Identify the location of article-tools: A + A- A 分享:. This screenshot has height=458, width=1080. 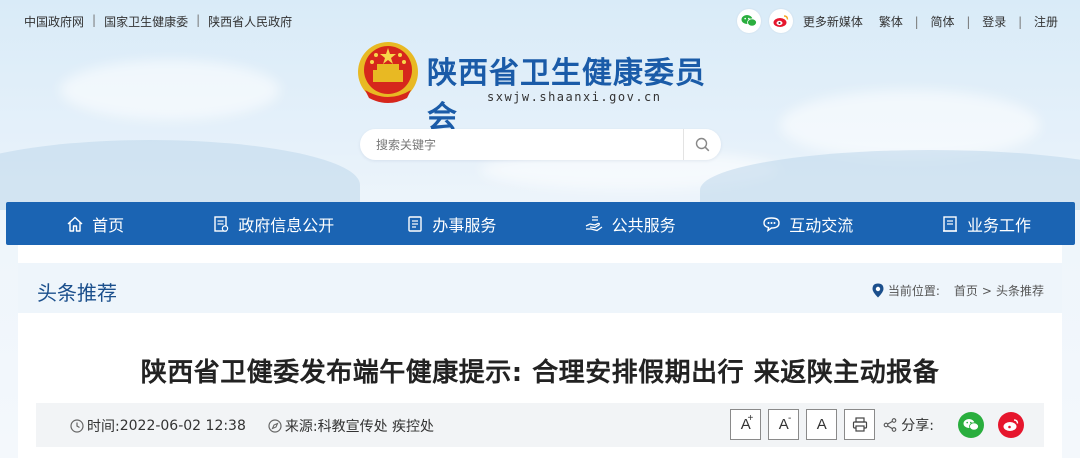
(873, 424).